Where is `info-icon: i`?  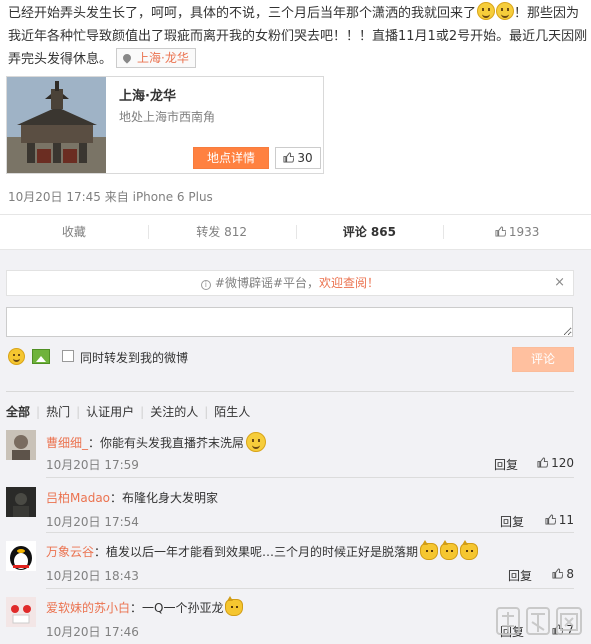
info-icon: i is located at coordinates (205, 285).